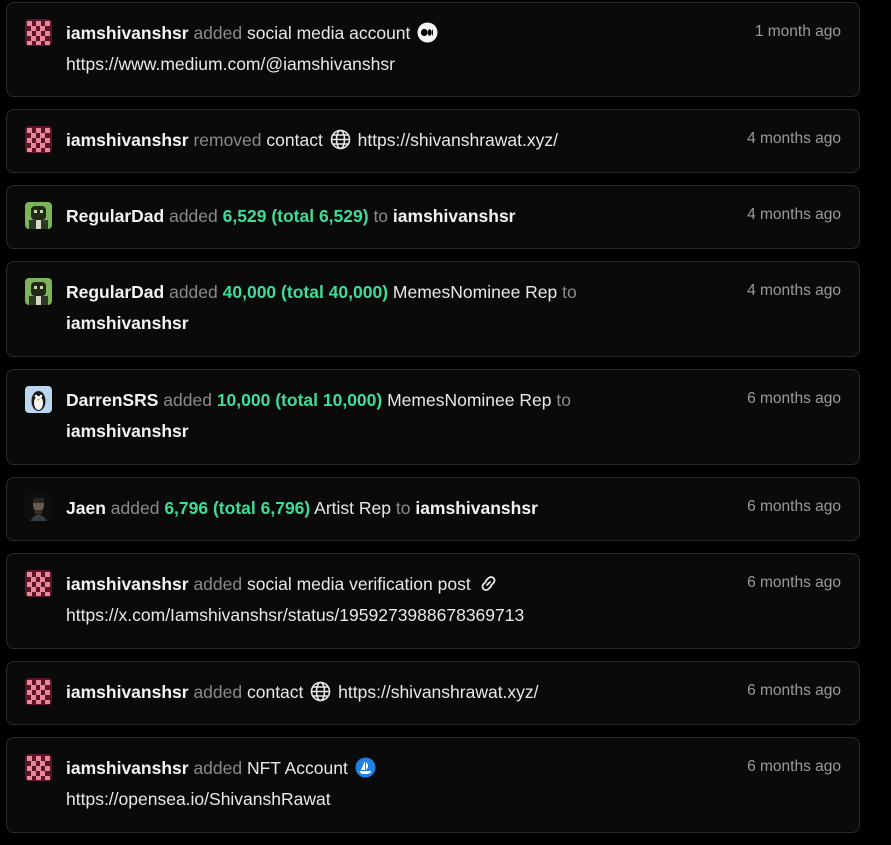 This screenshot has width=891, height=845. What do you see at coordinates (358, 584) in the screenshot?
I see `object-label: social media verification post` at bounding box center [358, 584].